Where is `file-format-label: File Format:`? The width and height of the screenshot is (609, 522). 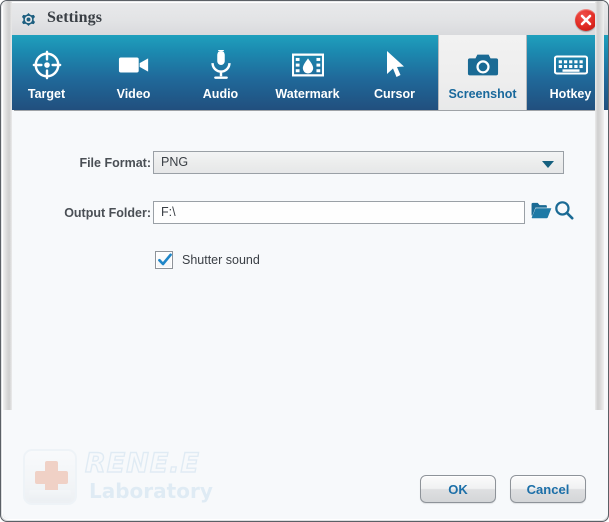
file-format-label: File Format: is located at coordinates (115, 163).